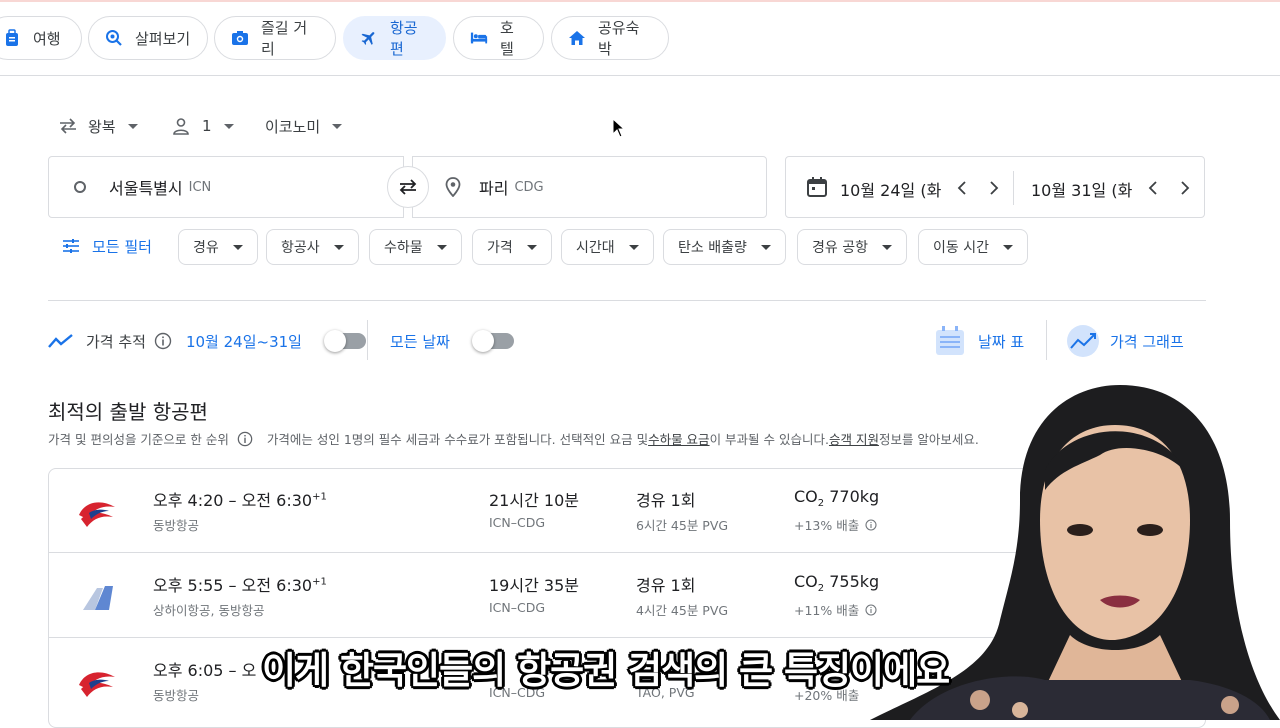 This screenshot has height=728, width=1280. Describe the element at coordinates (209, 610) in the screenshot. I see `airline-name: 상하이항공, 동방항공` at that location.